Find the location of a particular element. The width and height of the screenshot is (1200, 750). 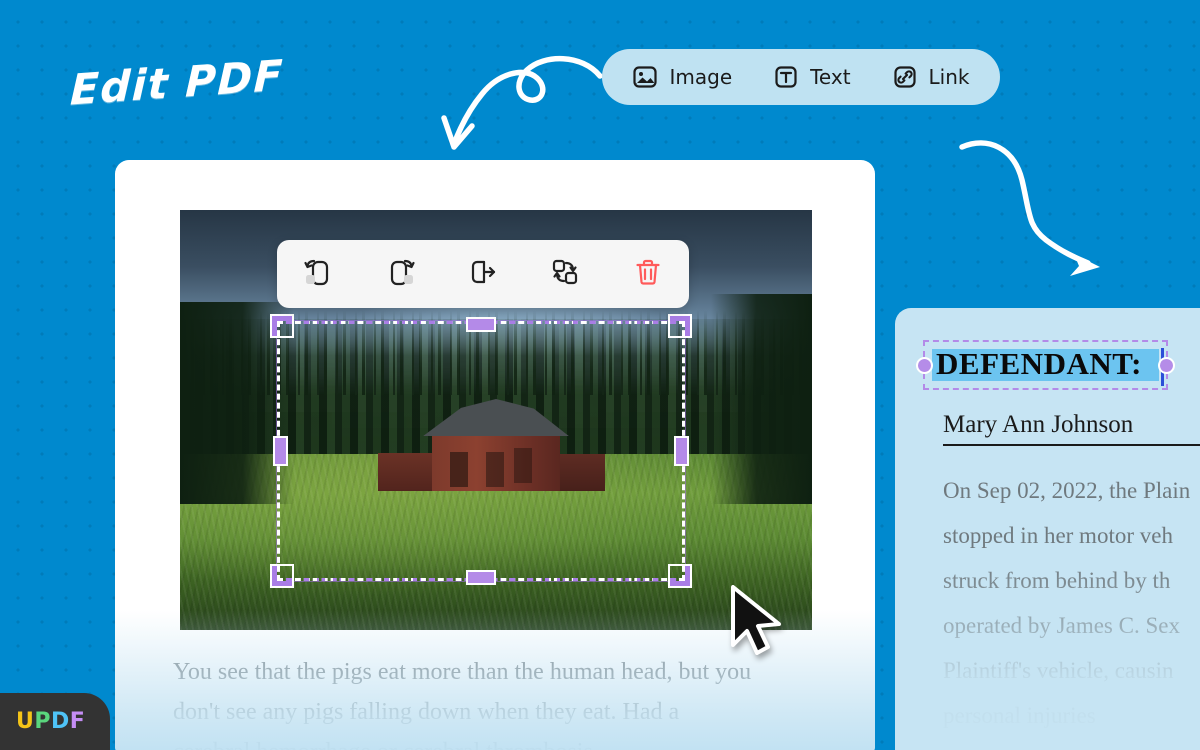

text-icon is located at coordinates (786, 77).